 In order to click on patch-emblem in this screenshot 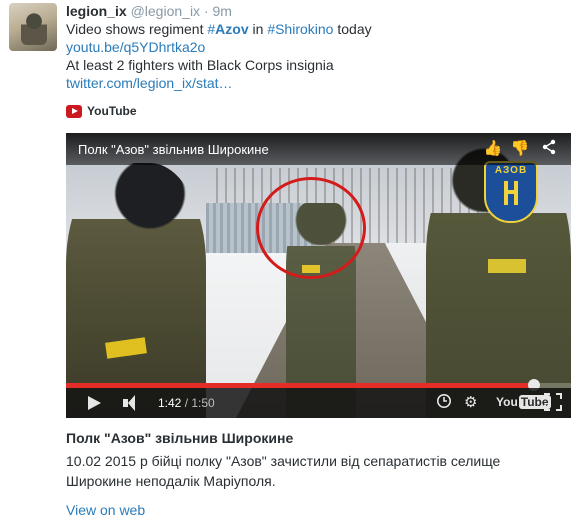, I will do `click(511, 193)`.